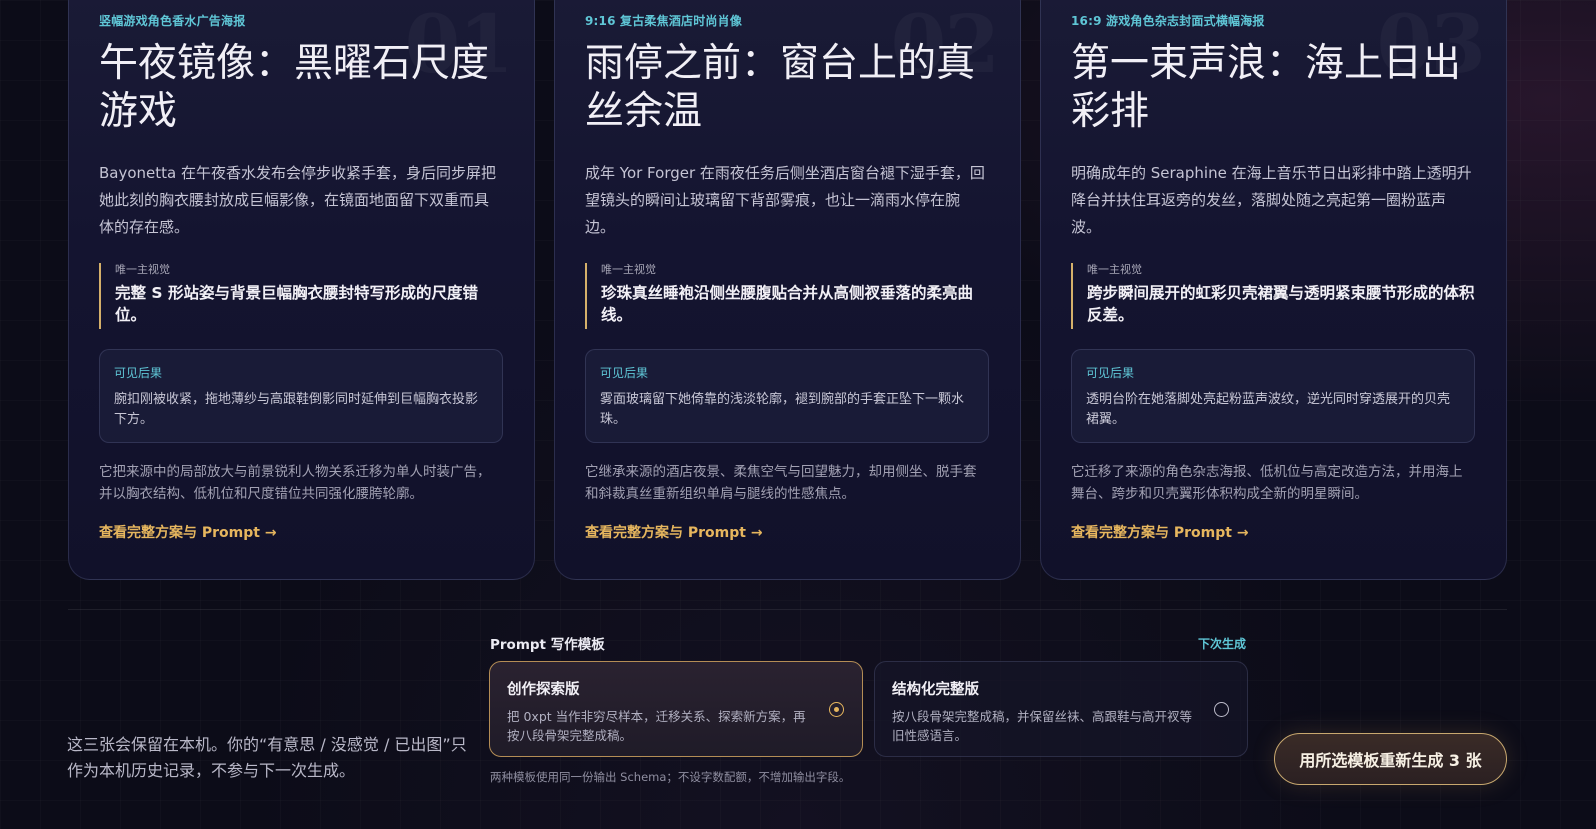 The image size is (1596, 829). I want to click on template-option-description: 按八段骨架完整成稿，并保留丝袜、高跟鞋与高开衩等旧性感语言。, so click(1042, 726).